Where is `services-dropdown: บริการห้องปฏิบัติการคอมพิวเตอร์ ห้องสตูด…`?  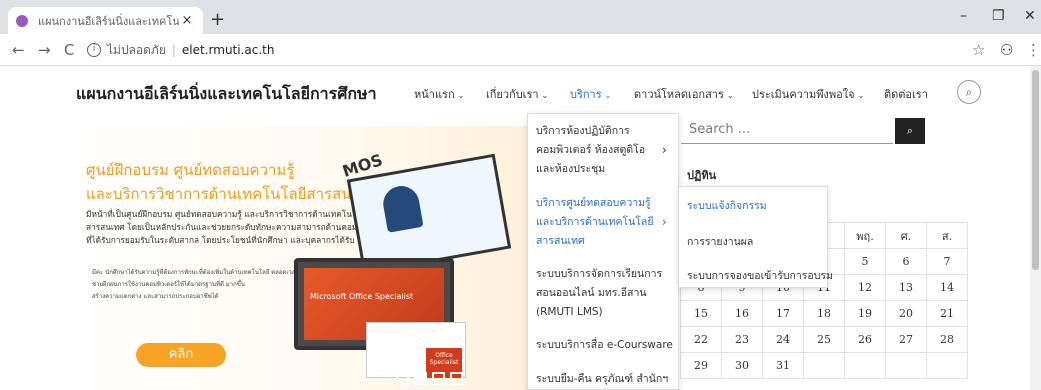
services-dropdown: บริการห้องปฏิบัติการคอมพิวเตอร์ ห้องสตูด… is located at coordinates (603, 251).